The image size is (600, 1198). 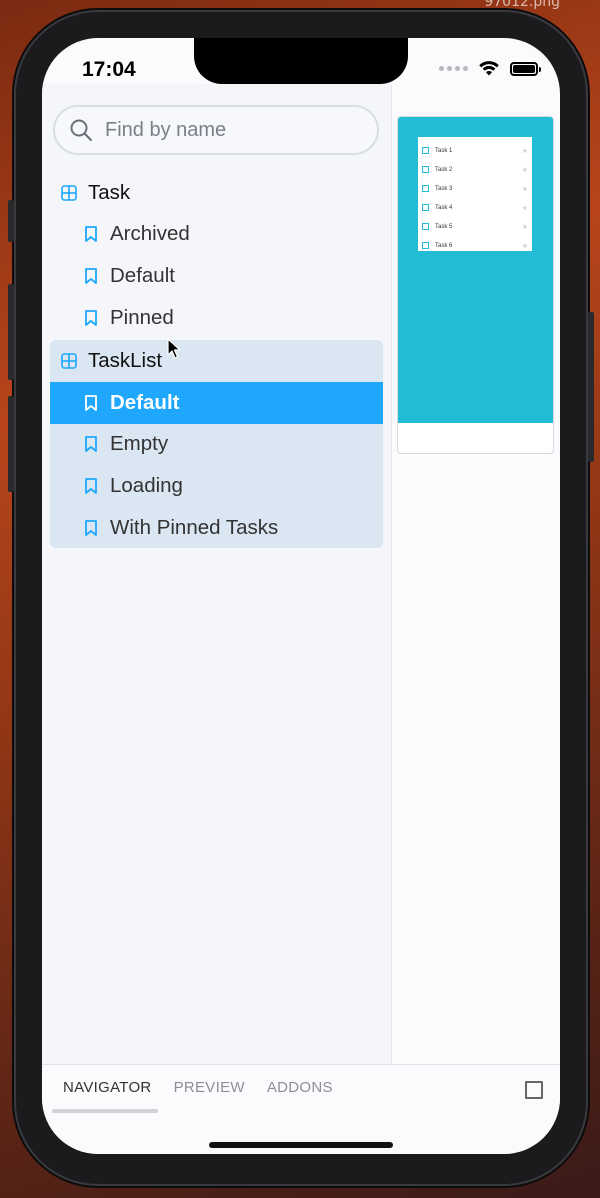 What do you see at coordinates (300, 1087) in the screenshot?
I see `tab-addons: ADDONS` at bounding box center [300, 1087].